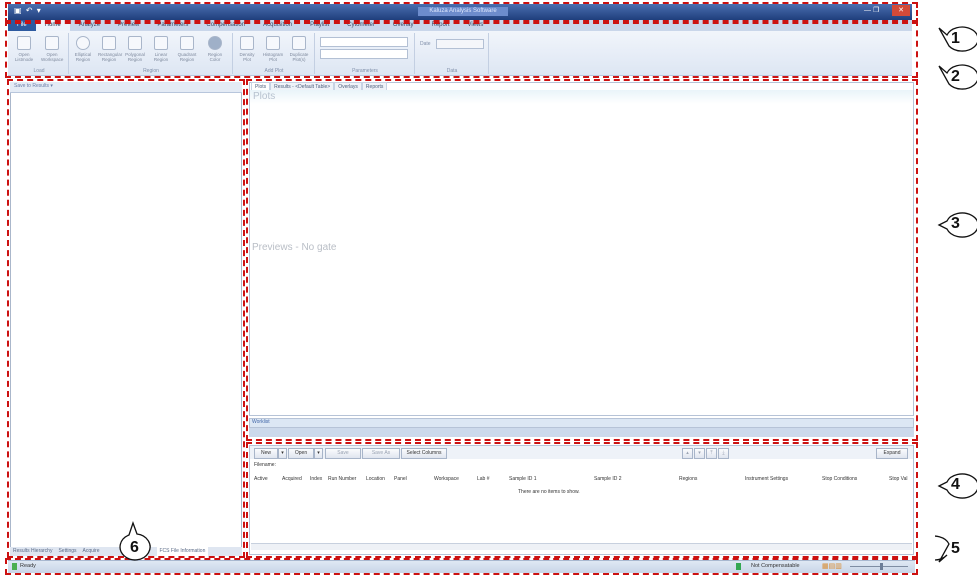 The image size is (980, 578). Describe the element at coordinates (957, 78) in the screenshot. I see `callout-2: 2` at that location.